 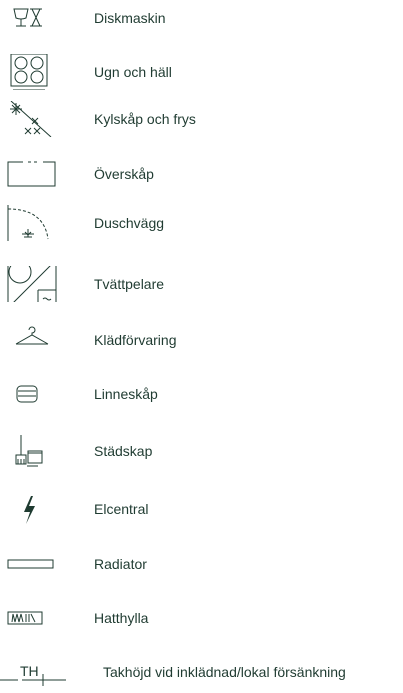 I want to click on legend-row-hanger: Klädförvaring, so click(x=201, y=340).